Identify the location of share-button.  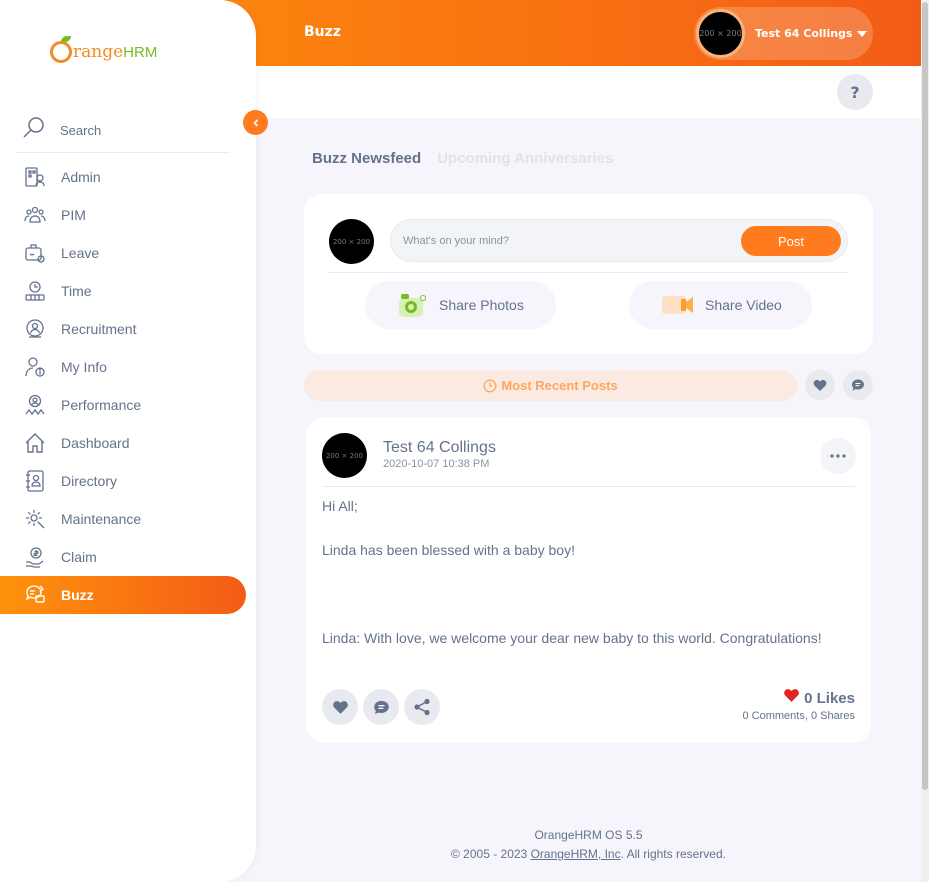
(422, 707).